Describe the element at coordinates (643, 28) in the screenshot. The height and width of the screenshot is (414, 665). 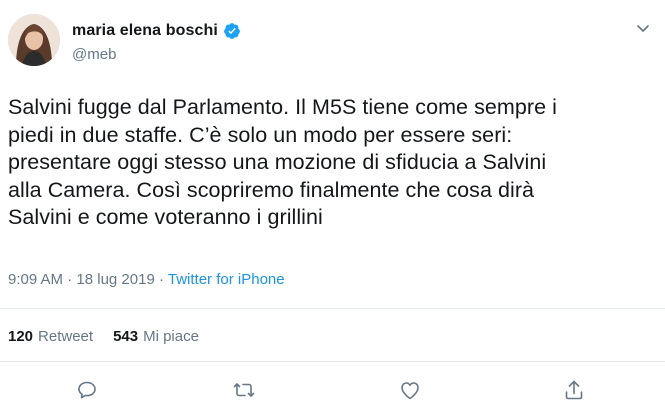
I see `chevron-down-icon` at that location.